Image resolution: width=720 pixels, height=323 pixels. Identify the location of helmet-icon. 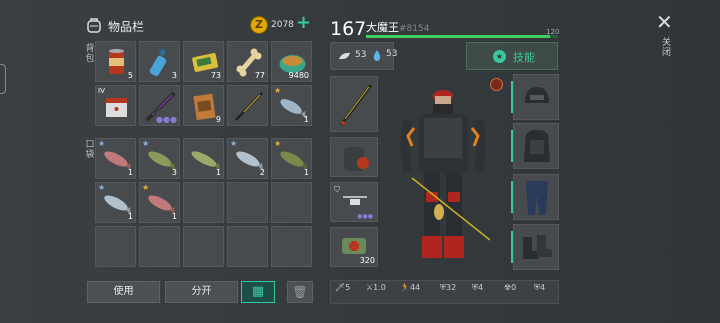
(537, 95).